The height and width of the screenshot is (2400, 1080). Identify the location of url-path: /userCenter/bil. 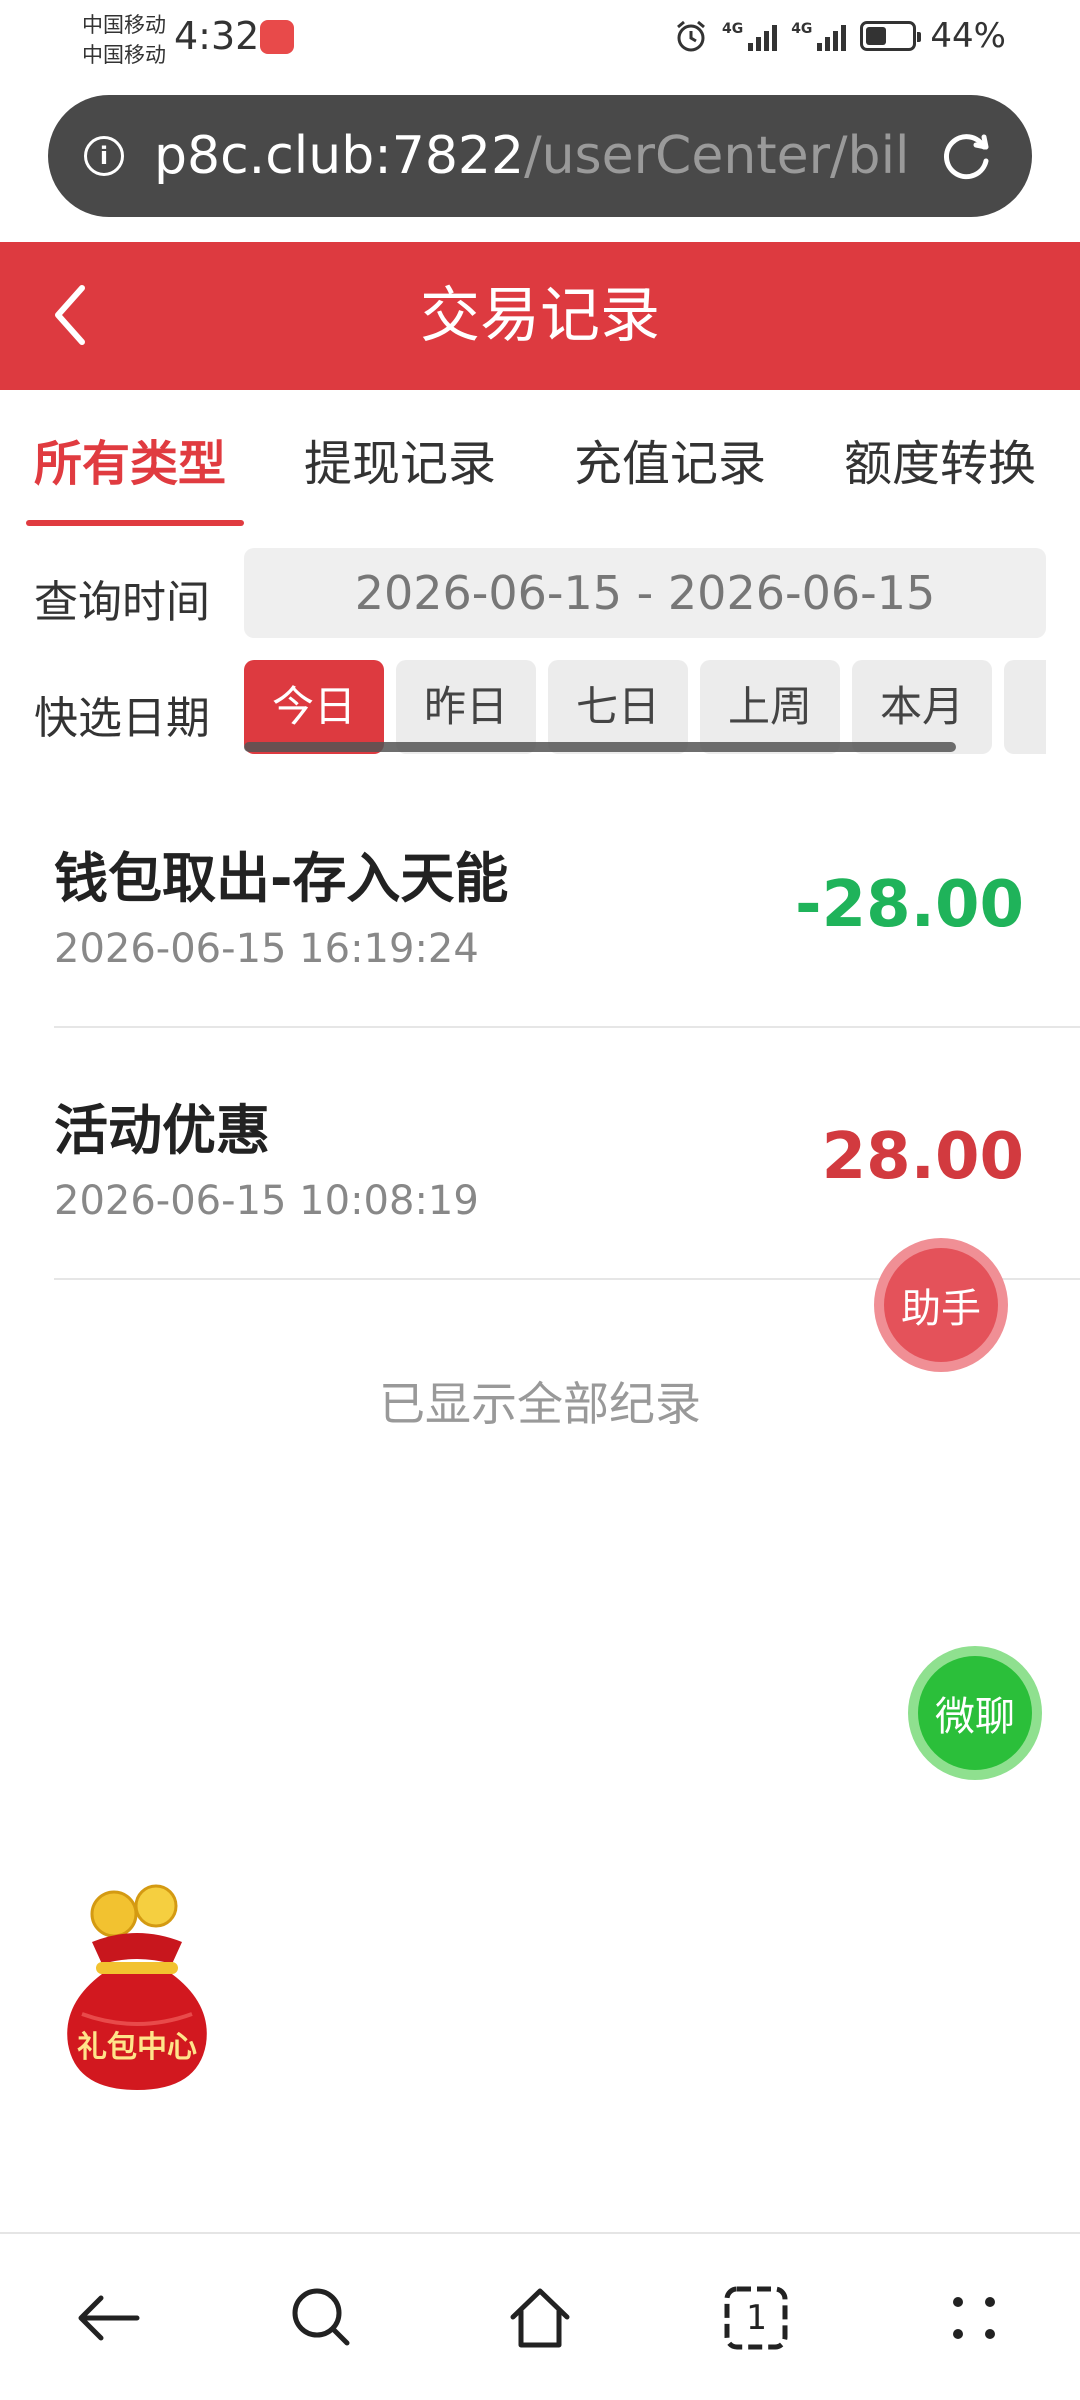
(717, 156).